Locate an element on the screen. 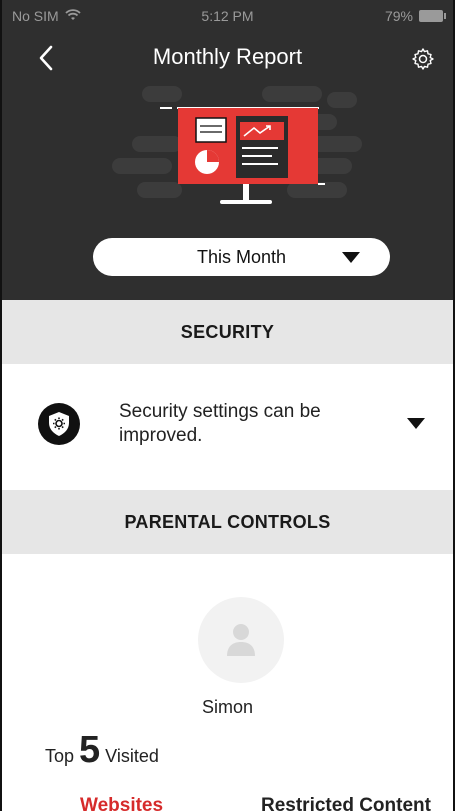 This screenshot has height=811, width=455. tab-websites: Websites is located at coordinates (121, 803).